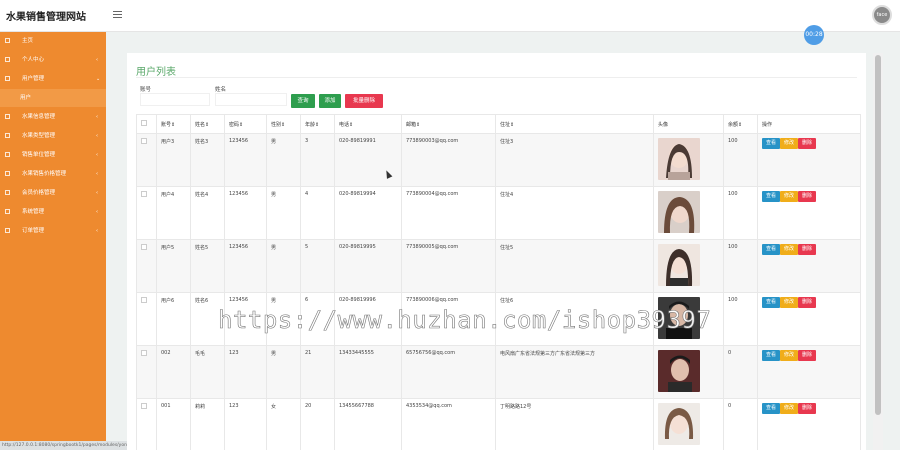  Describe the element at coordinates (317, 124) in the screenshot. I see `column-header: 年龄⇕` at that location.